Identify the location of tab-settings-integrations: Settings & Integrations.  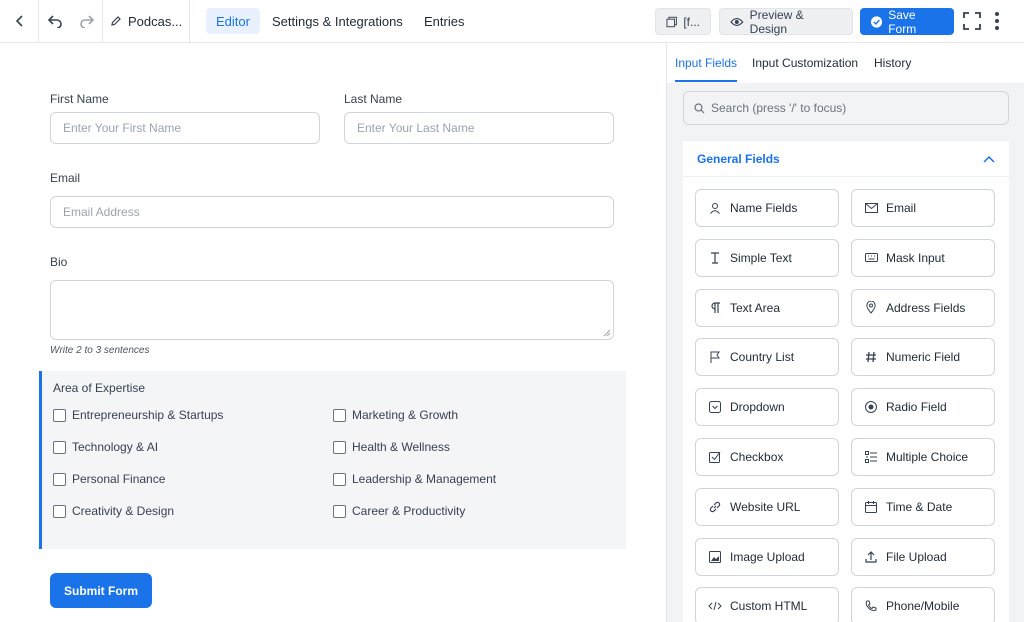
(337, 21).